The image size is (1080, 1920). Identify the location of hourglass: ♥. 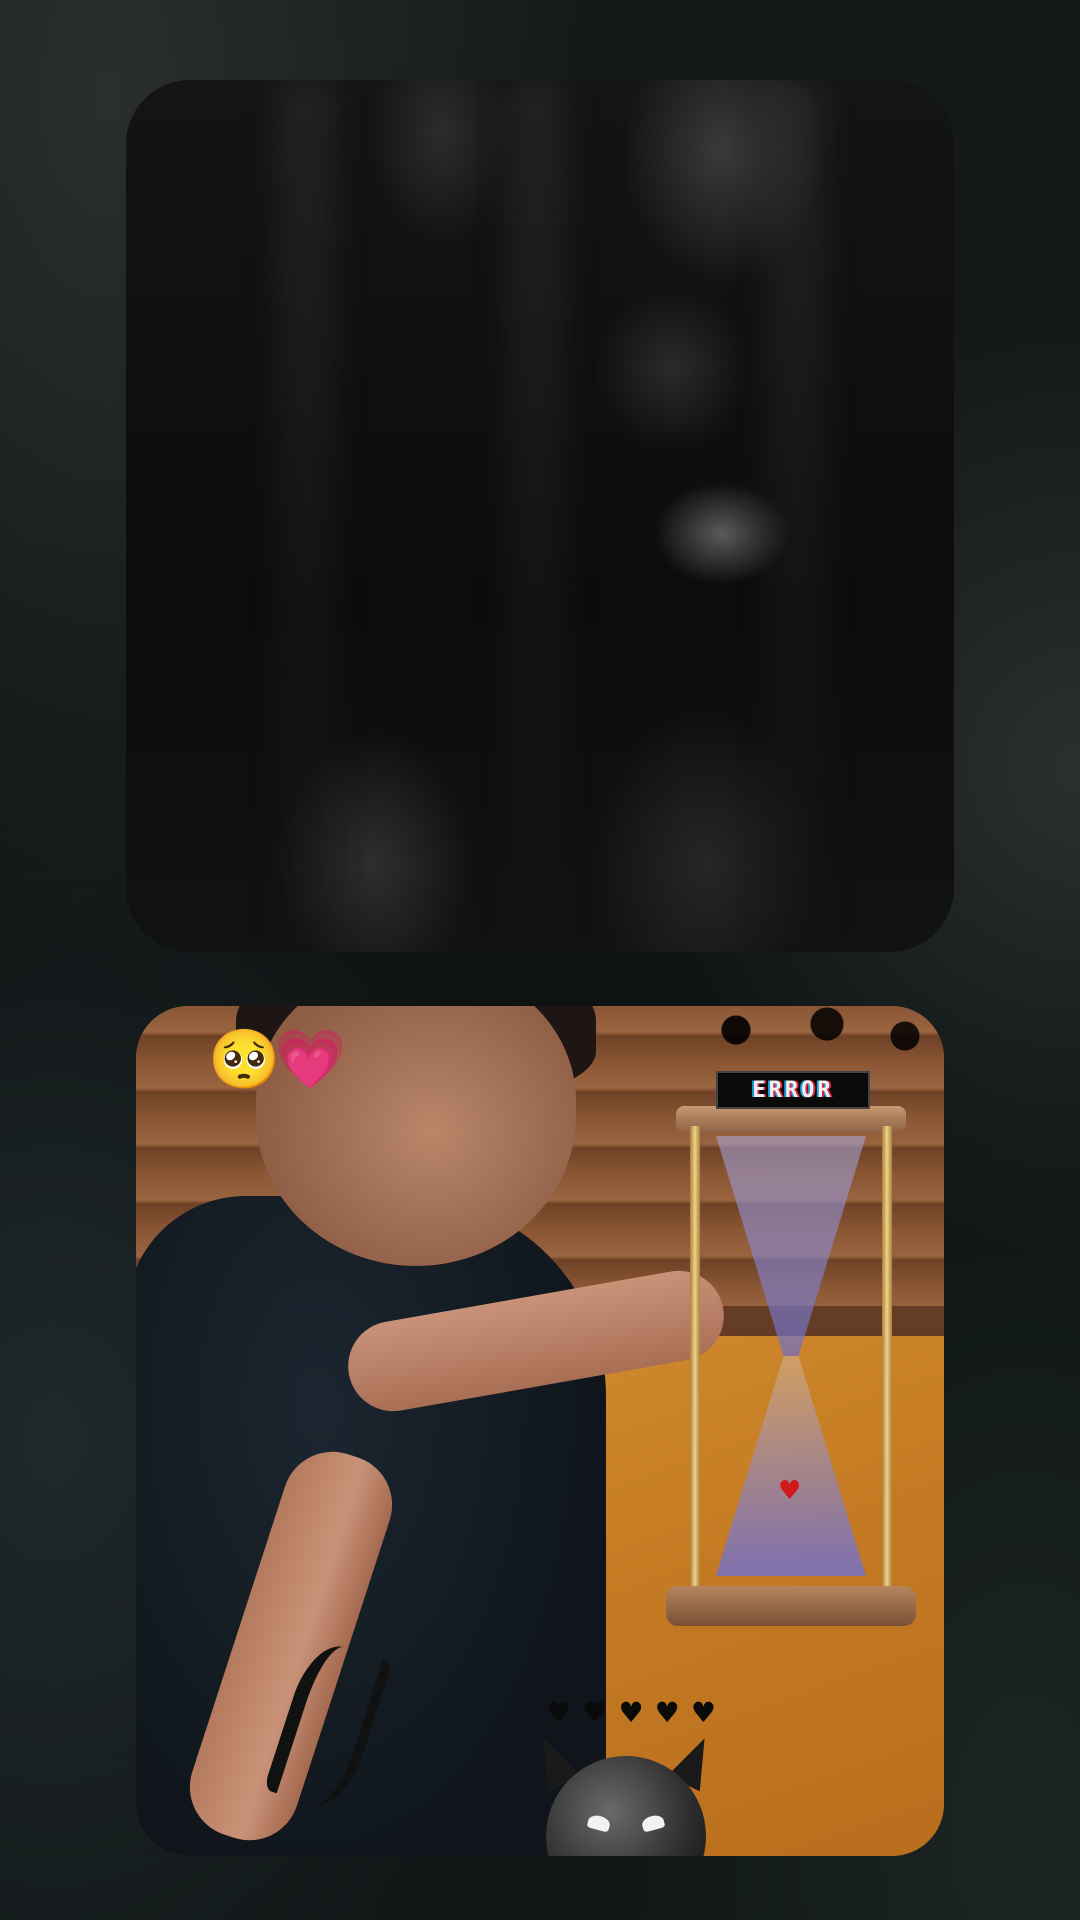
(791, 1366).